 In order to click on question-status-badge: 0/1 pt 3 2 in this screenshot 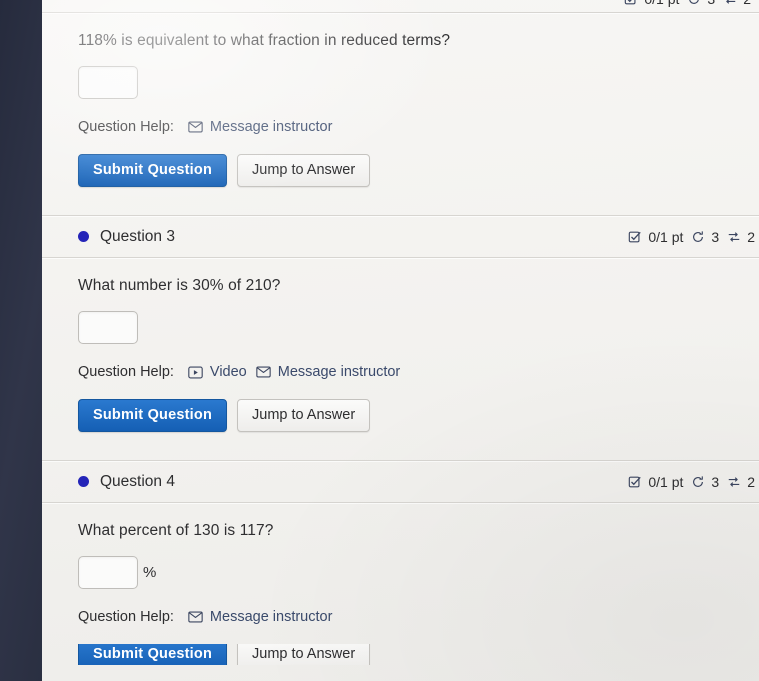, I will do `click(689, 3)`.